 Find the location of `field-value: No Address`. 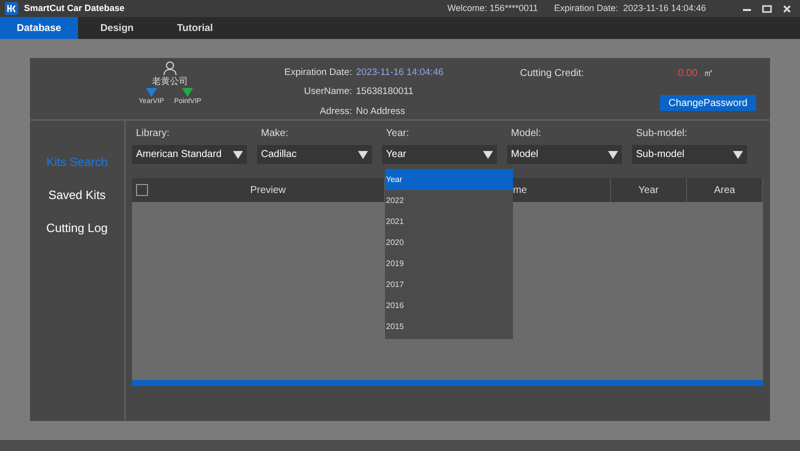

field-value: No Address is located at coordinates (381, 111).